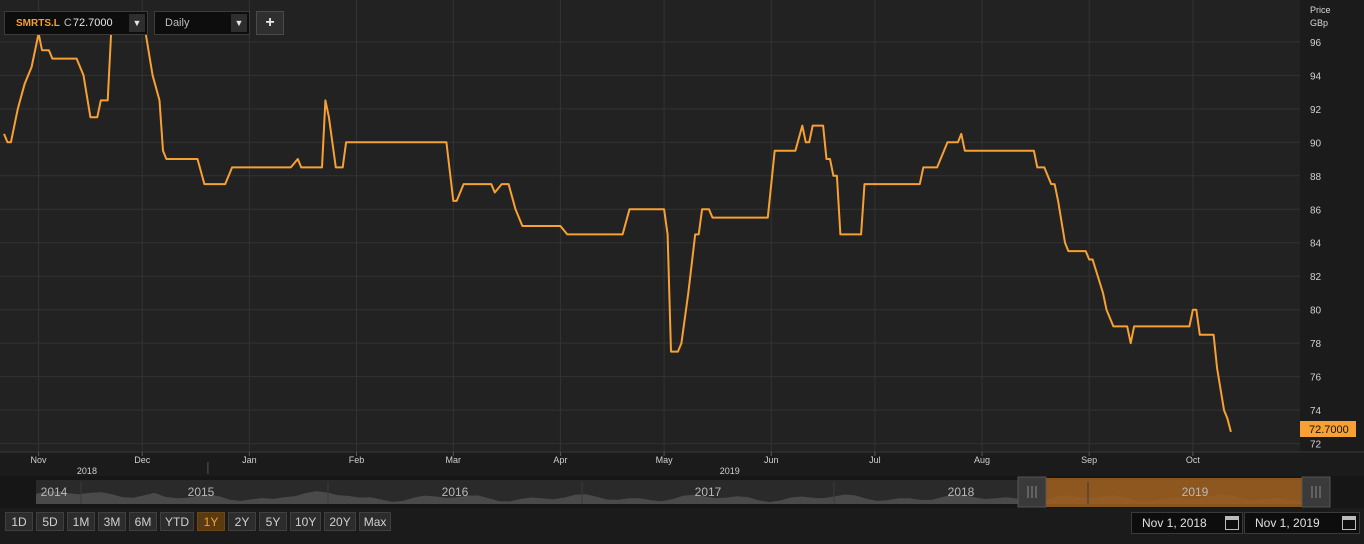 The image size is (1364, 544). I want to click on plus-icon: +, so click(270, 22).